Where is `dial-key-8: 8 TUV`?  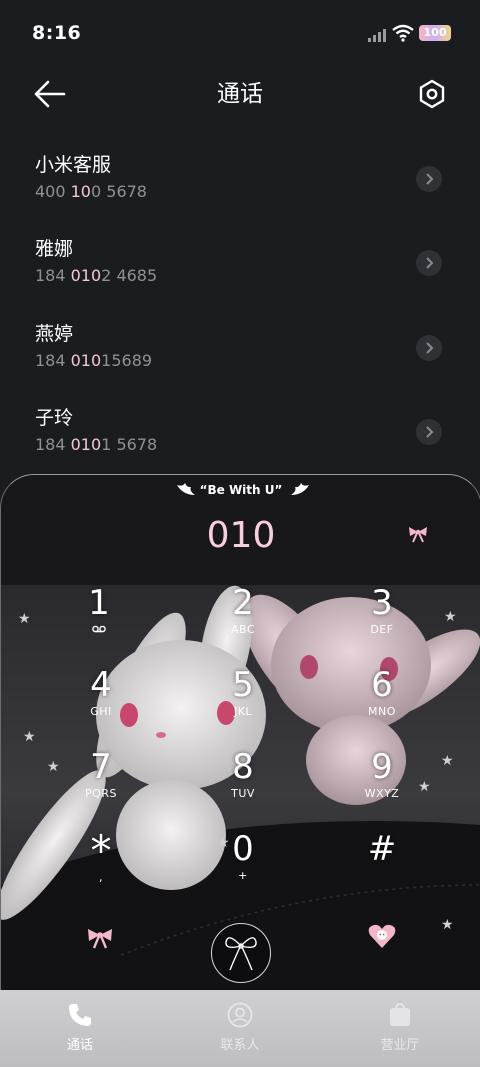
dial-key-8: 8 TUV is located at coordinates (243, 786).